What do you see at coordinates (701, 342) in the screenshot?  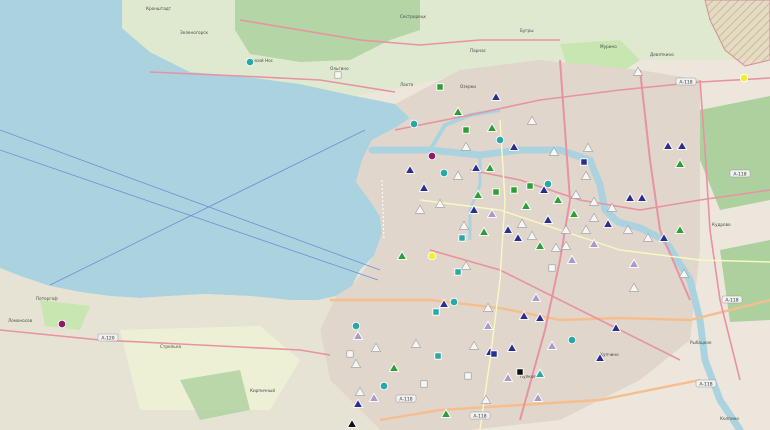 I see `place-label: Рыбацкое` at bounding box center [701, 342].